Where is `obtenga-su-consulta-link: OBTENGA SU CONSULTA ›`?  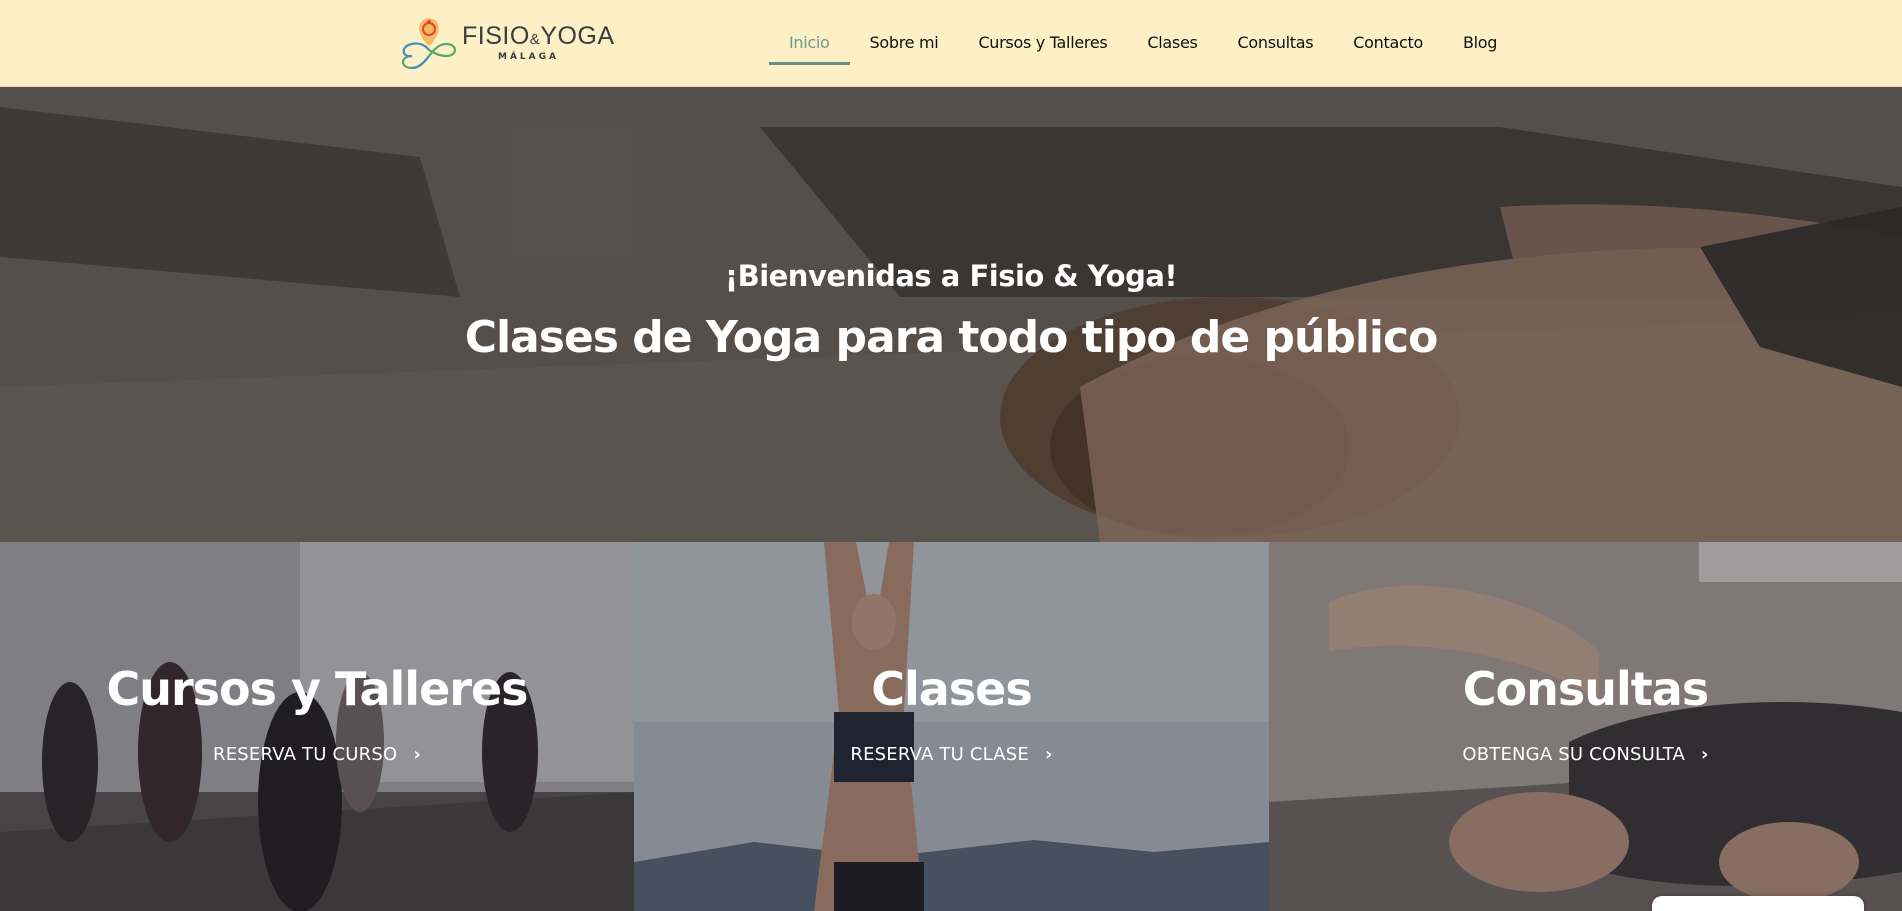 obtenga-su-consulta-link: OBTENGA SU CONSULTA › is located at coordinates (1585, 754).